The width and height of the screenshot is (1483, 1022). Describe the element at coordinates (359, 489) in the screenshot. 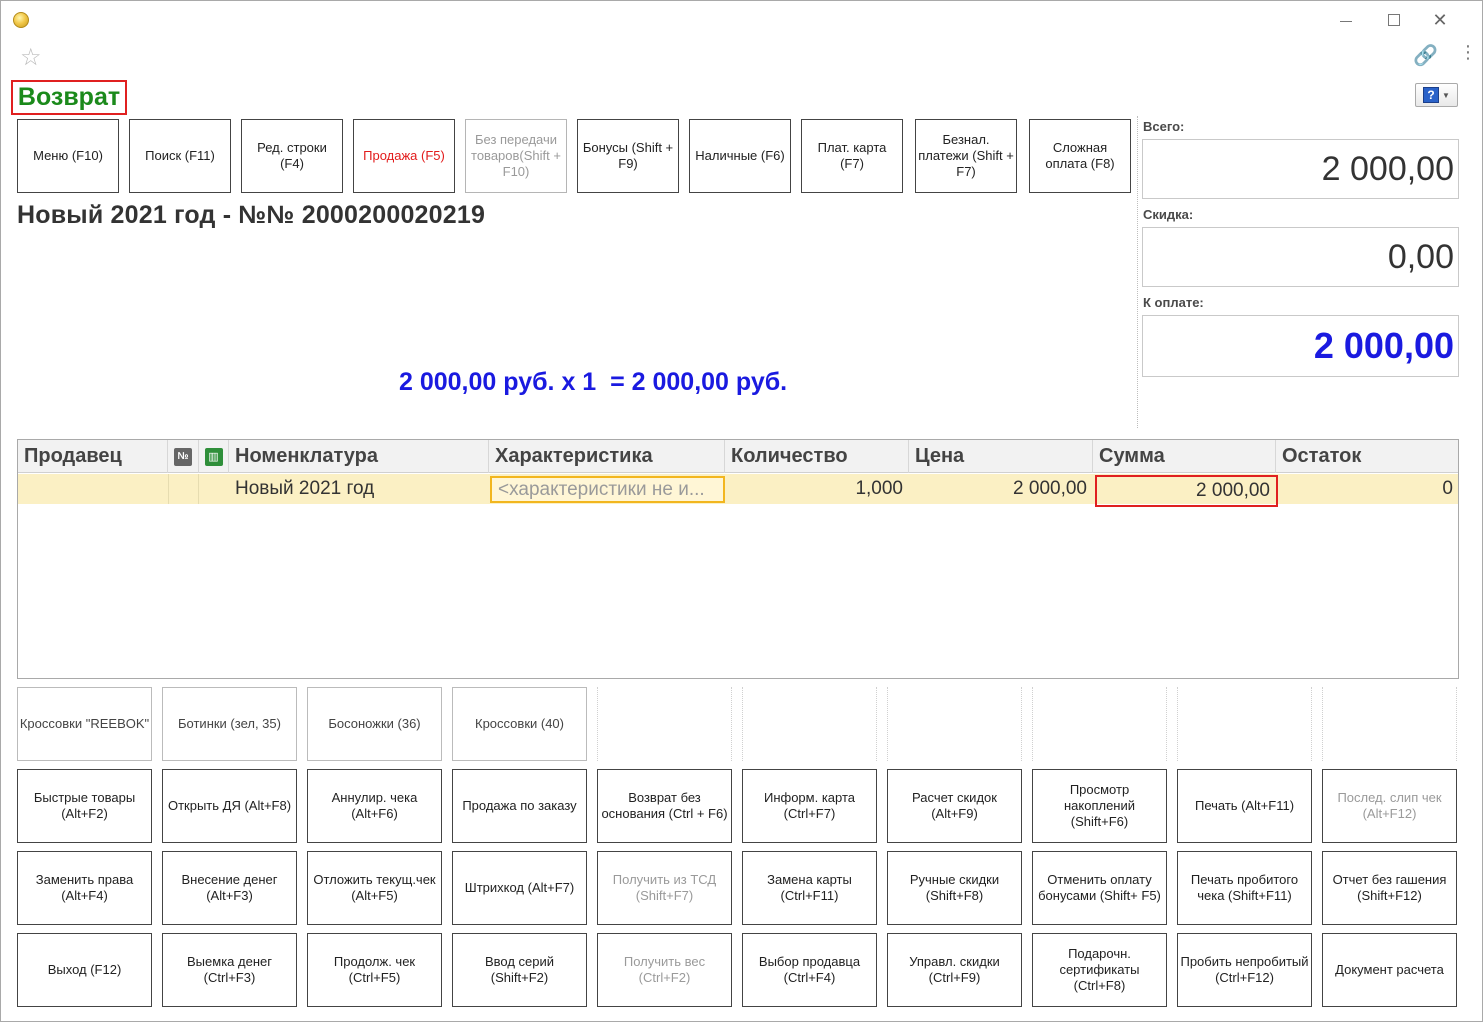

I see `cell-nomenclature: Новый 2021 год` at that location.